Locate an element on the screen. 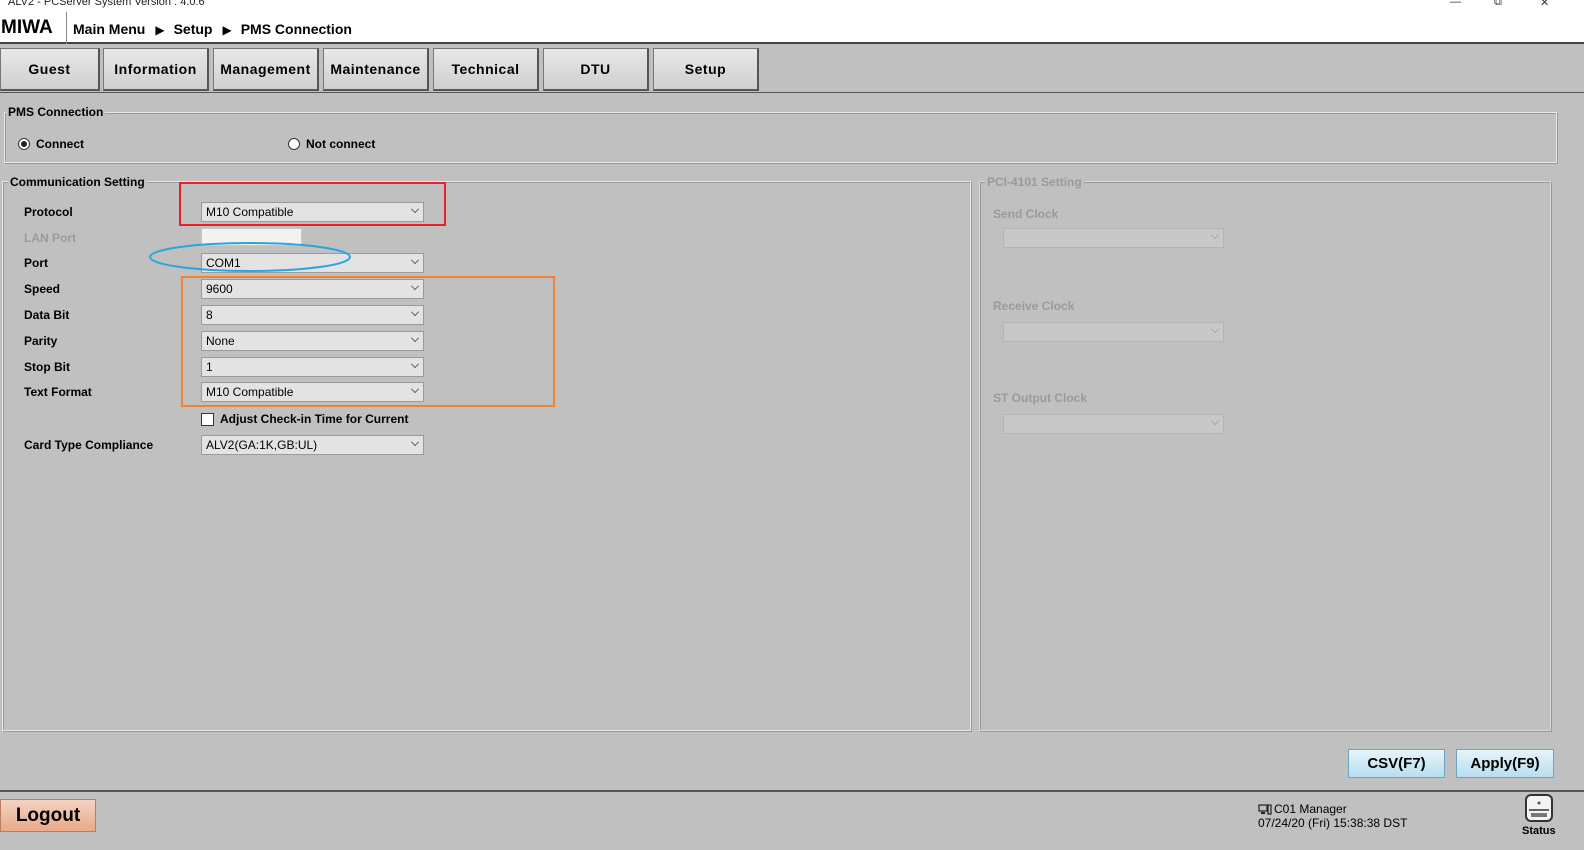 This screenshot has height=850, width=1584. checkbox-unchecked-icon is located at coordinates (207, 419).